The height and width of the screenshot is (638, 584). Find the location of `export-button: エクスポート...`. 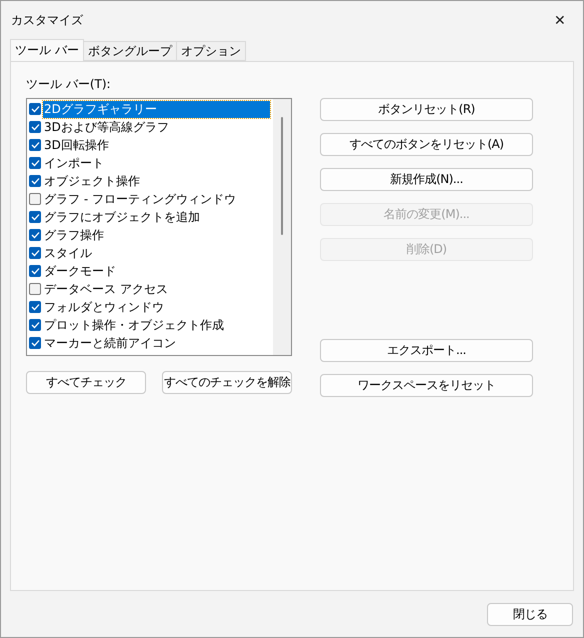

export-button: エクスポート... is located at coordinates (426, 350).